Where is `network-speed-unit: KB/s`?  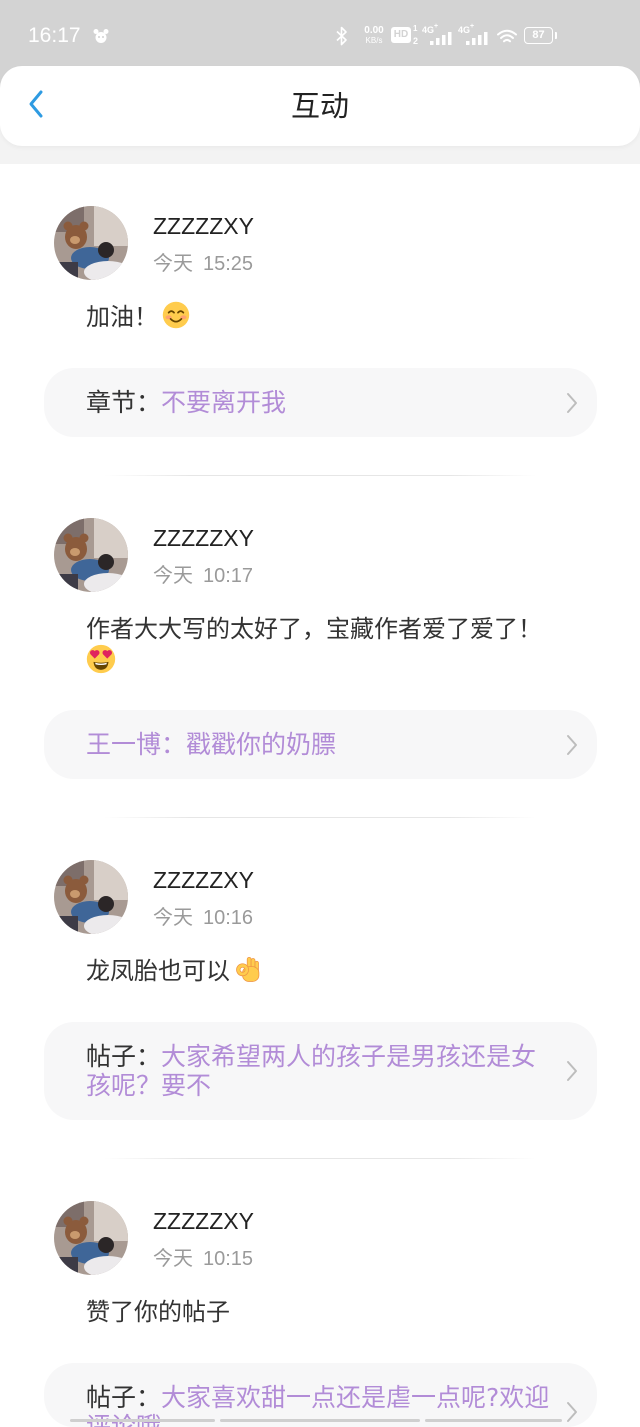
network-speed-unit: KB/s is located at coordinates (374, 40).